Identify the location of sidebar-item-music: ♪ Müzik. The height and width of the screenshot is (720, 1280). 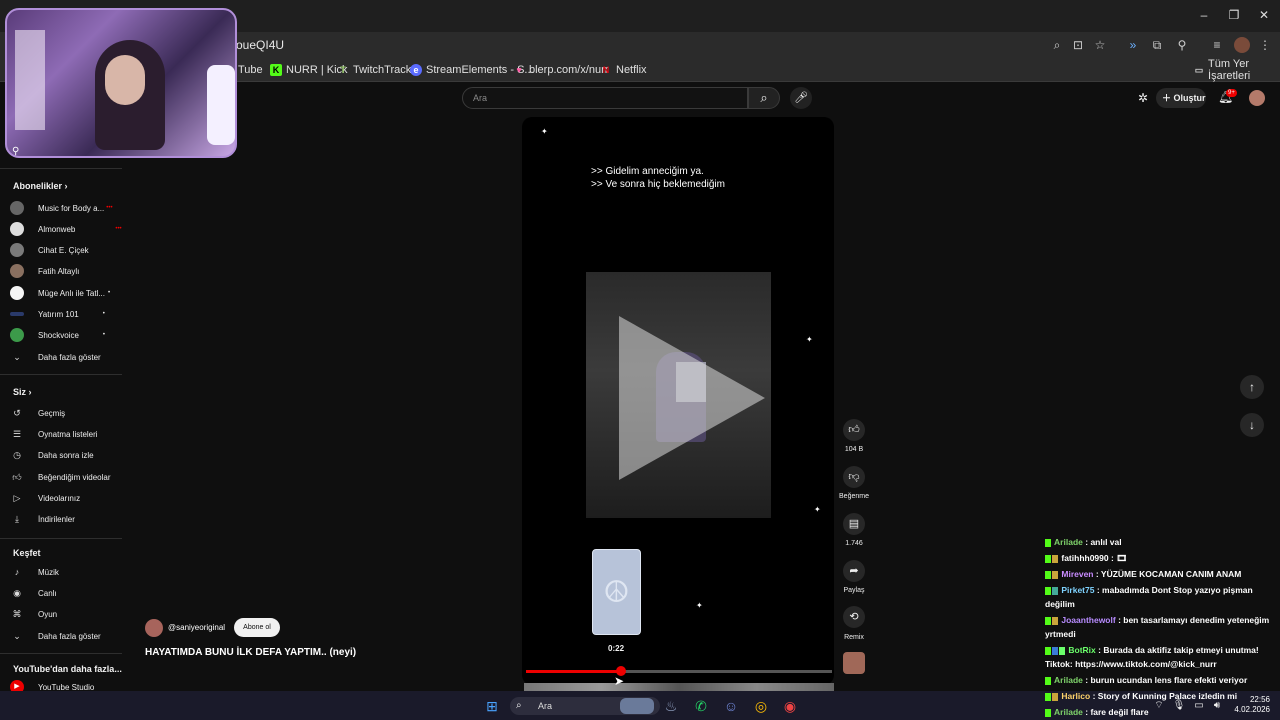
(65, 572).